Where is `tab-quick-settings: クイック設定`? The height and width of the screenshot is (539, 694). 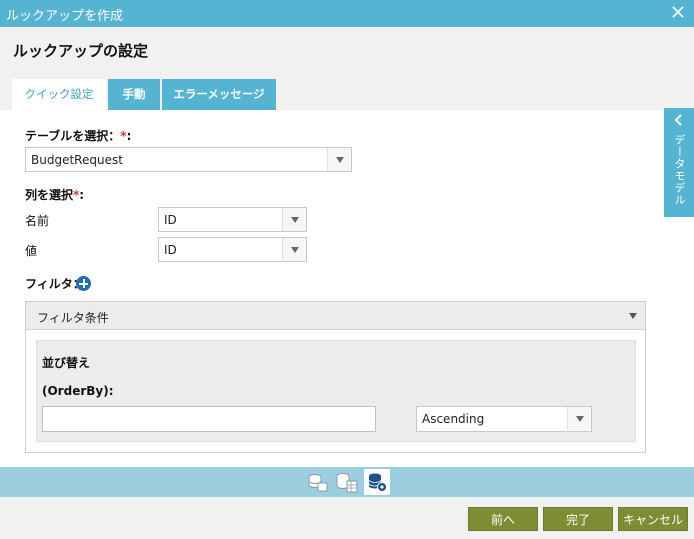 tab-quick-settings: クイック設定 is located at coordinates (59, 94).